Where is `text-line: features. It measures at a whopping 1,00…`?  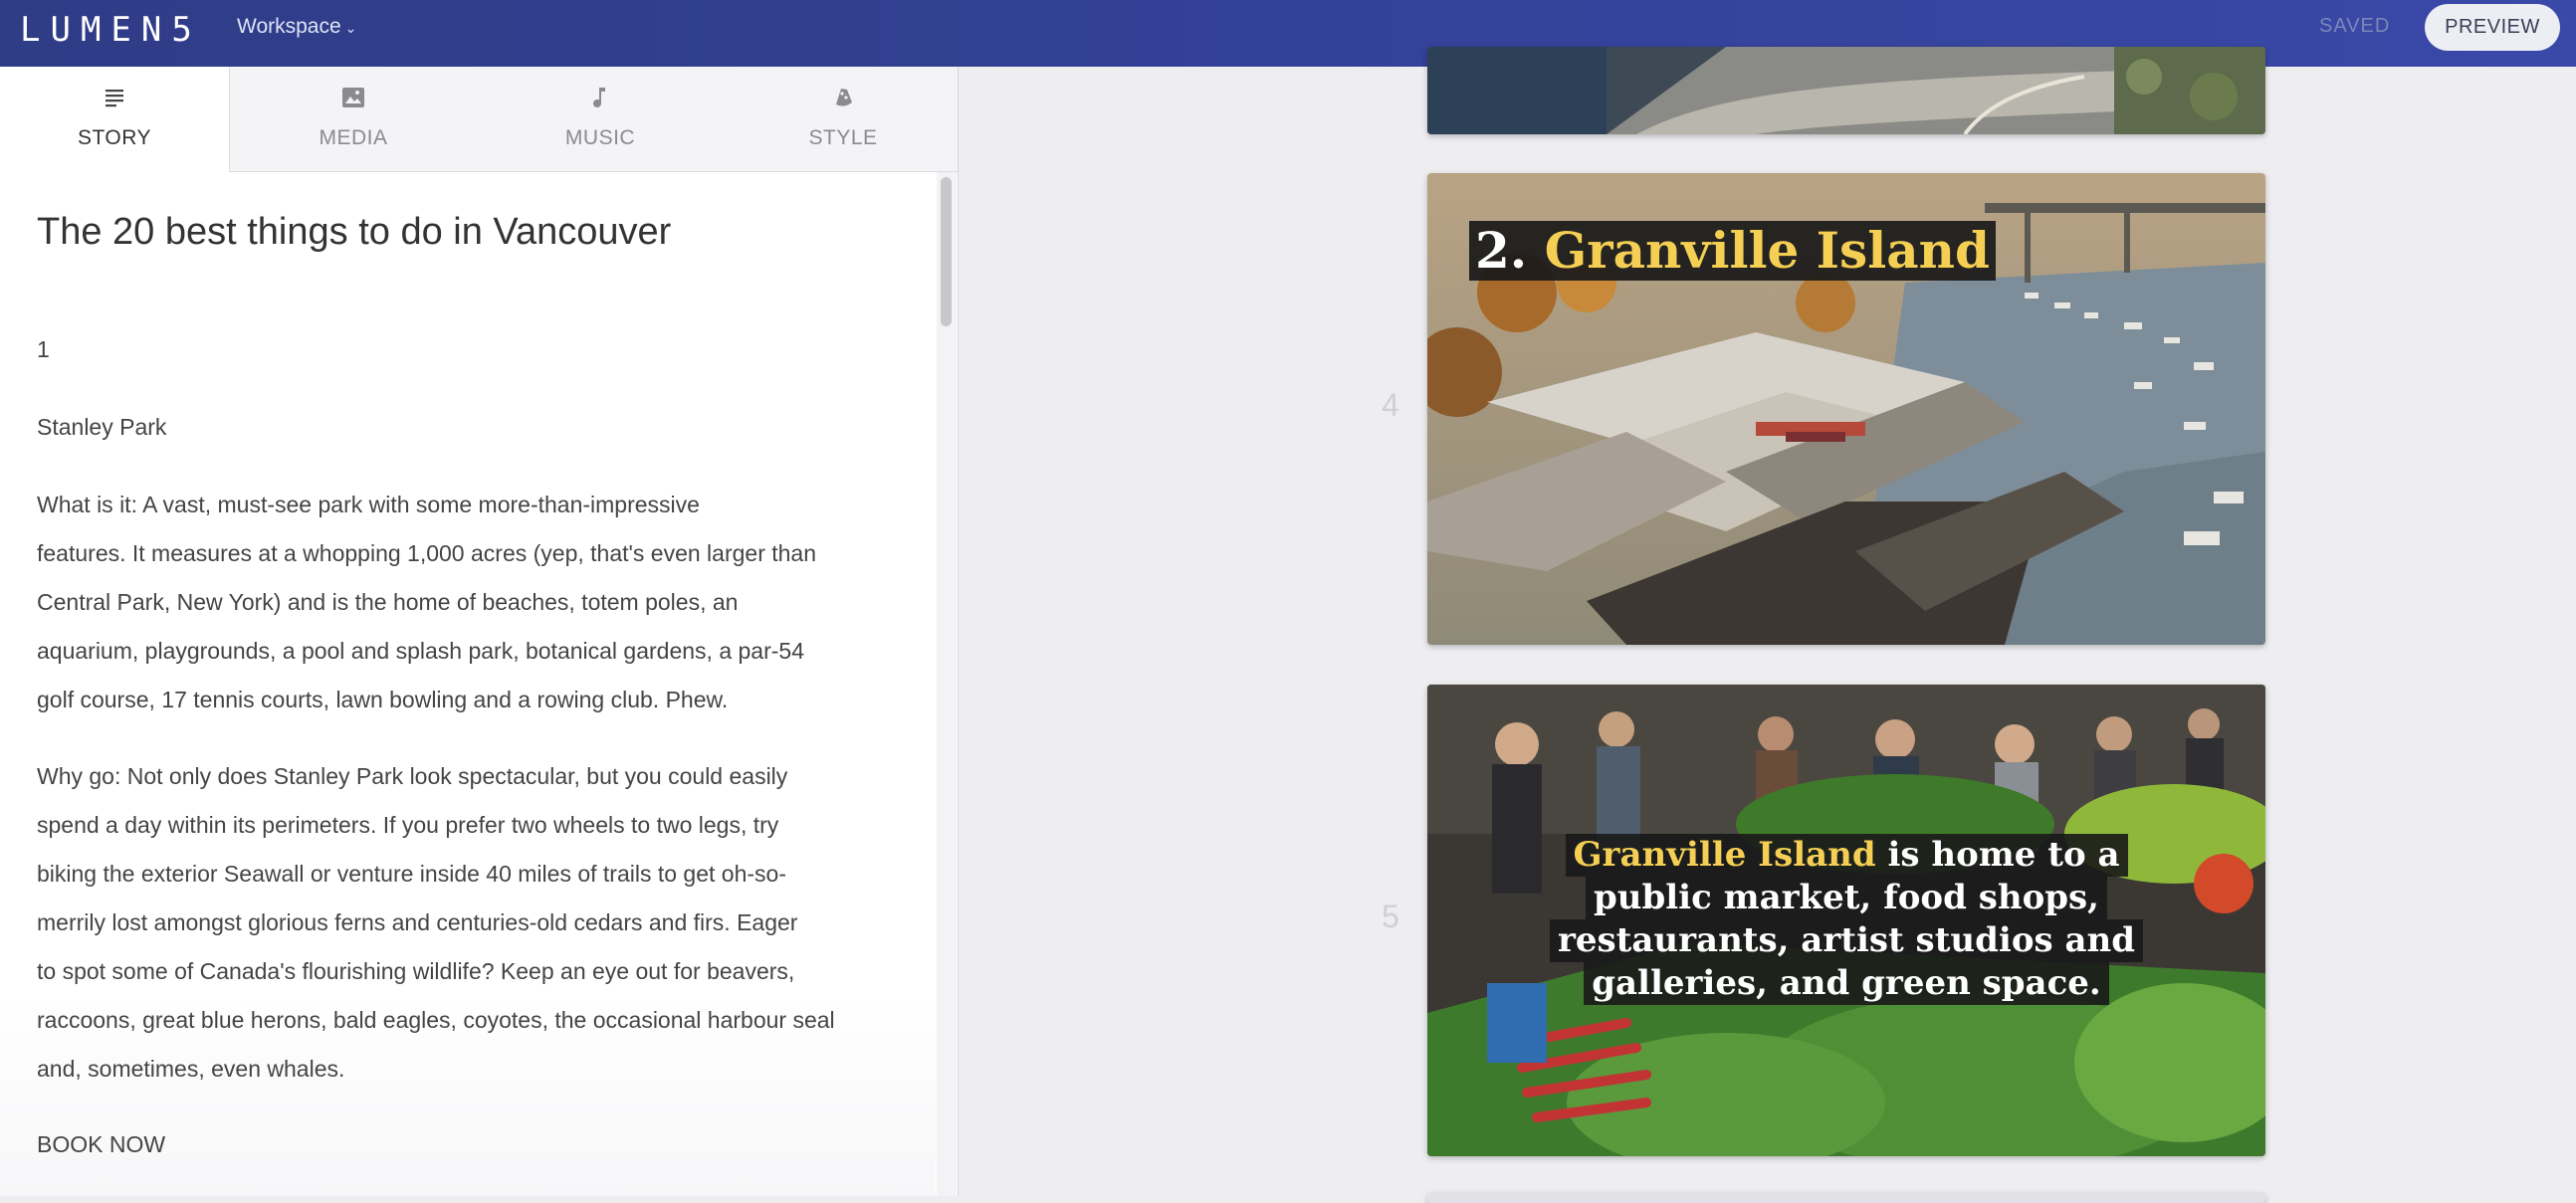
text-line: features. It measures at a whopping 1,00… is located at coordinates (427, 553).